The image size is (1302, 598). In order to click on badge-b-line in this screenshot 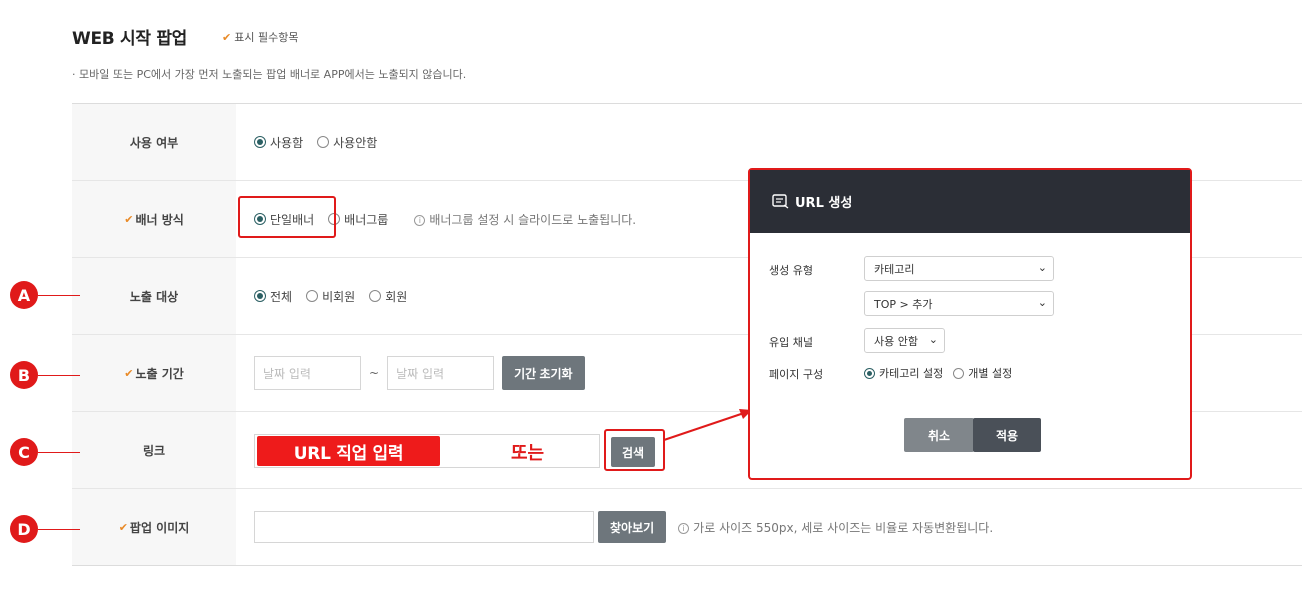, I will do `click(59, 375)`.